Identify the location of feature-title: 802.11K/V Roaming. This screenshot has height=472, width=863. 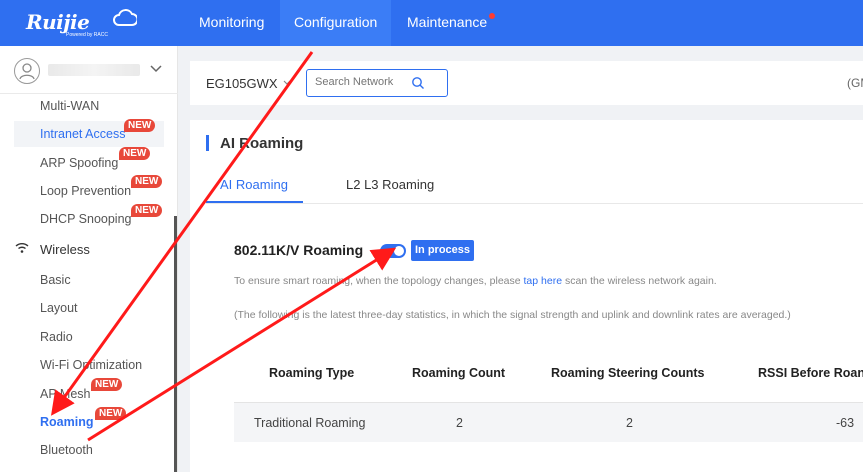
(299, 250).